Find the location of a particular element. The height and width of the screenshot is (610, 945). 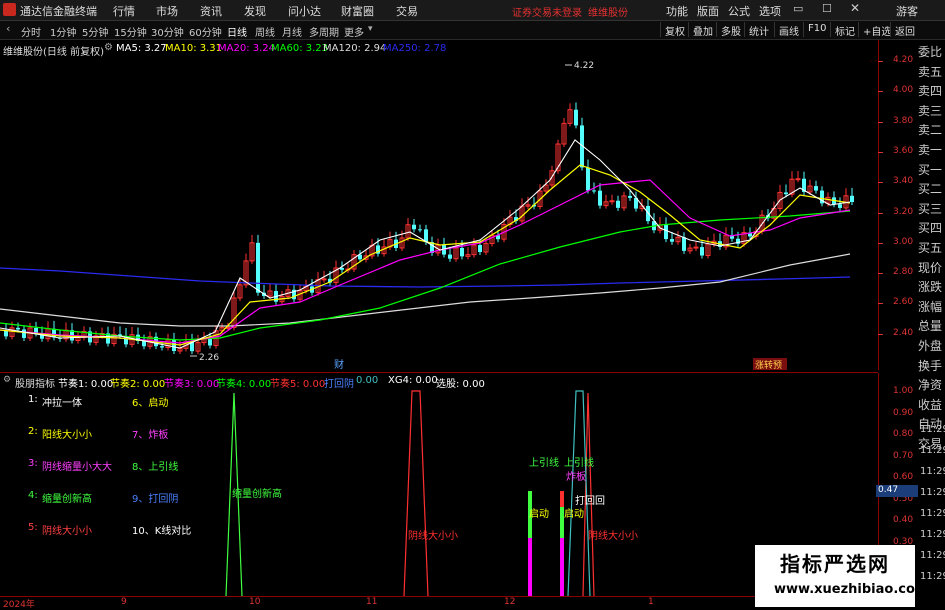

label-shang-yin-1: 上引线 is located at coordinates (544, 462).